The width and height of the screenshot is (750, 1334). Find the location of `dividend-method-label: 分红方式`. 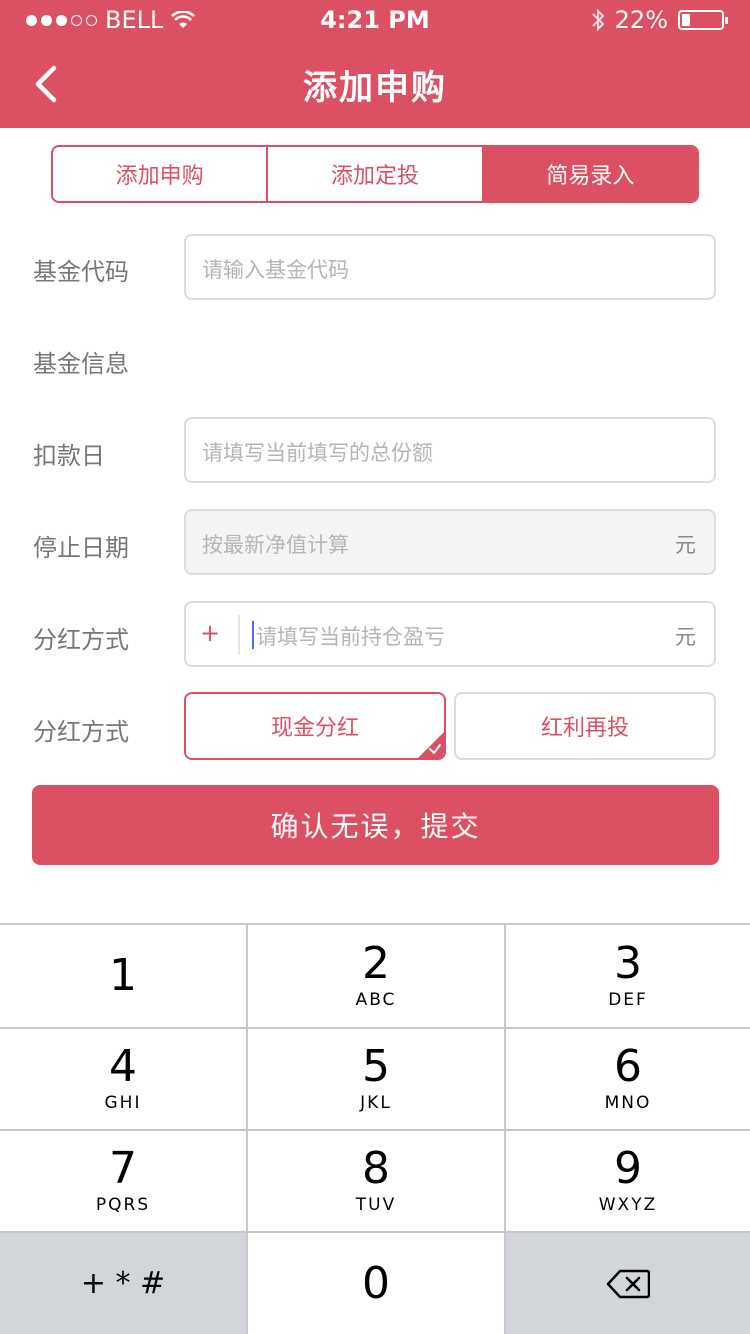

dividend-method-label: 分红方式 is located at coordinates (81, 640).